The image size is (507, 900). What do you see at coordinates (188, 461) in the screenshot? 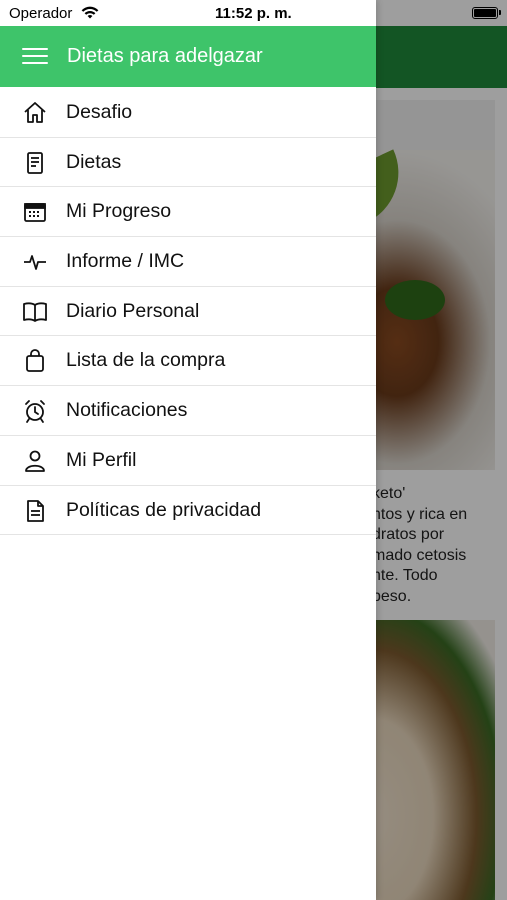
I see `menu-item-mi-perfil: Mi Perfil` at bounding box center [188, 461].